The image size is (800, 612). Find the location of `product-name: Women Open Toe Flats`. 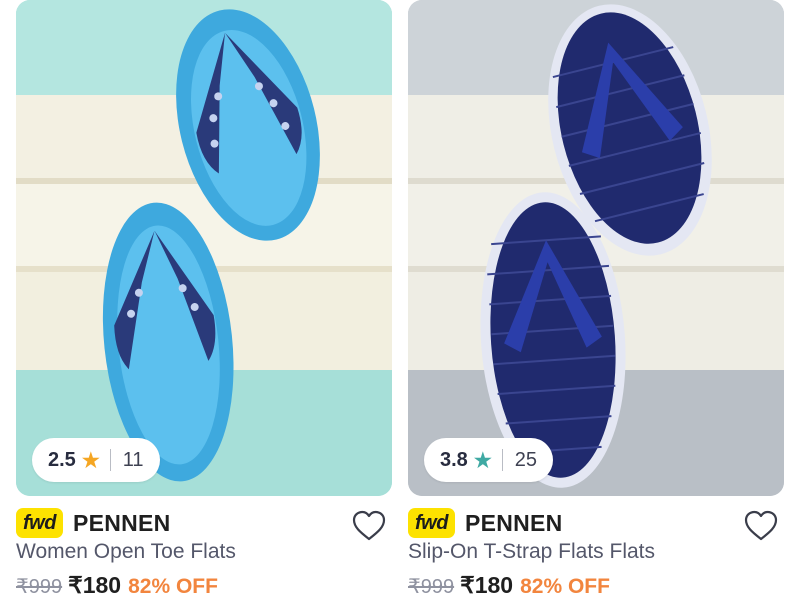

product-name: Women Open Toe Flats is located at coordinates (126, 551).